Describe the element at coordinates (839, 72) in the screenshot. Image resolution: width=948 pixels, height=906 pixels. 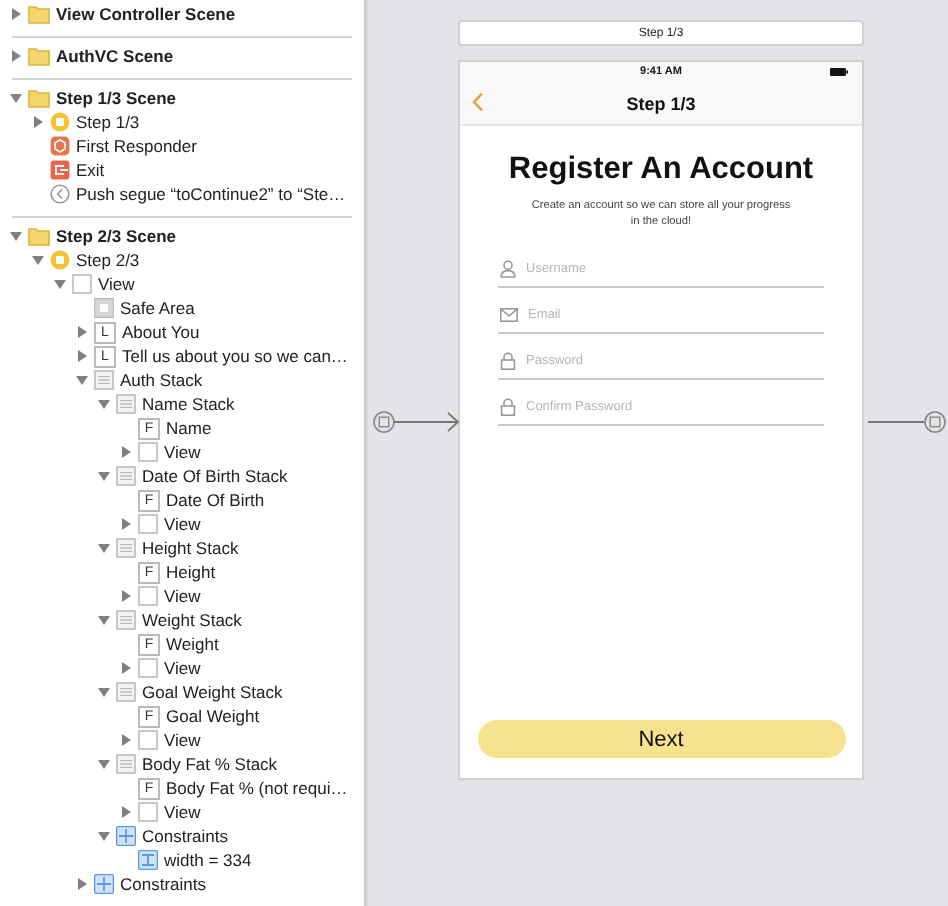
I see `battery-icon` at that location.